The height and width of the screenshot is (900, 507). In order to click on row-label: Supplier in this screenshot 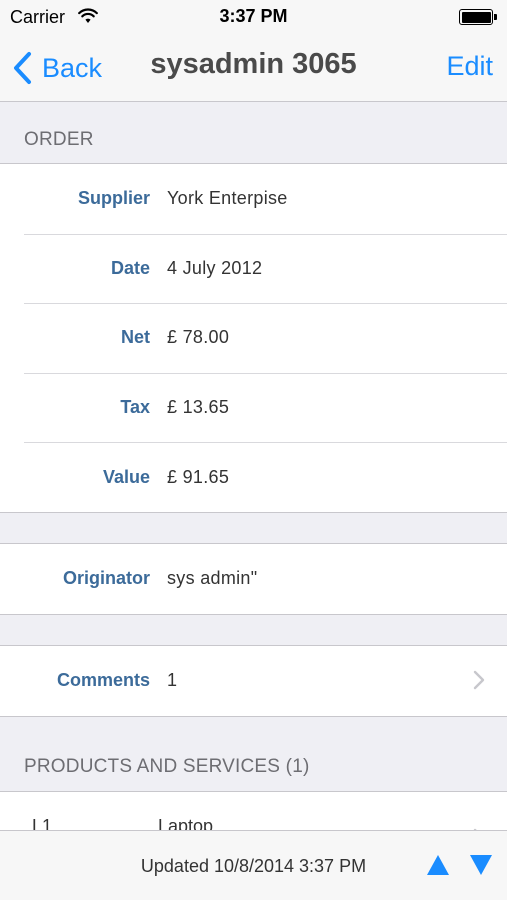, I will do `click(113, 198)`.